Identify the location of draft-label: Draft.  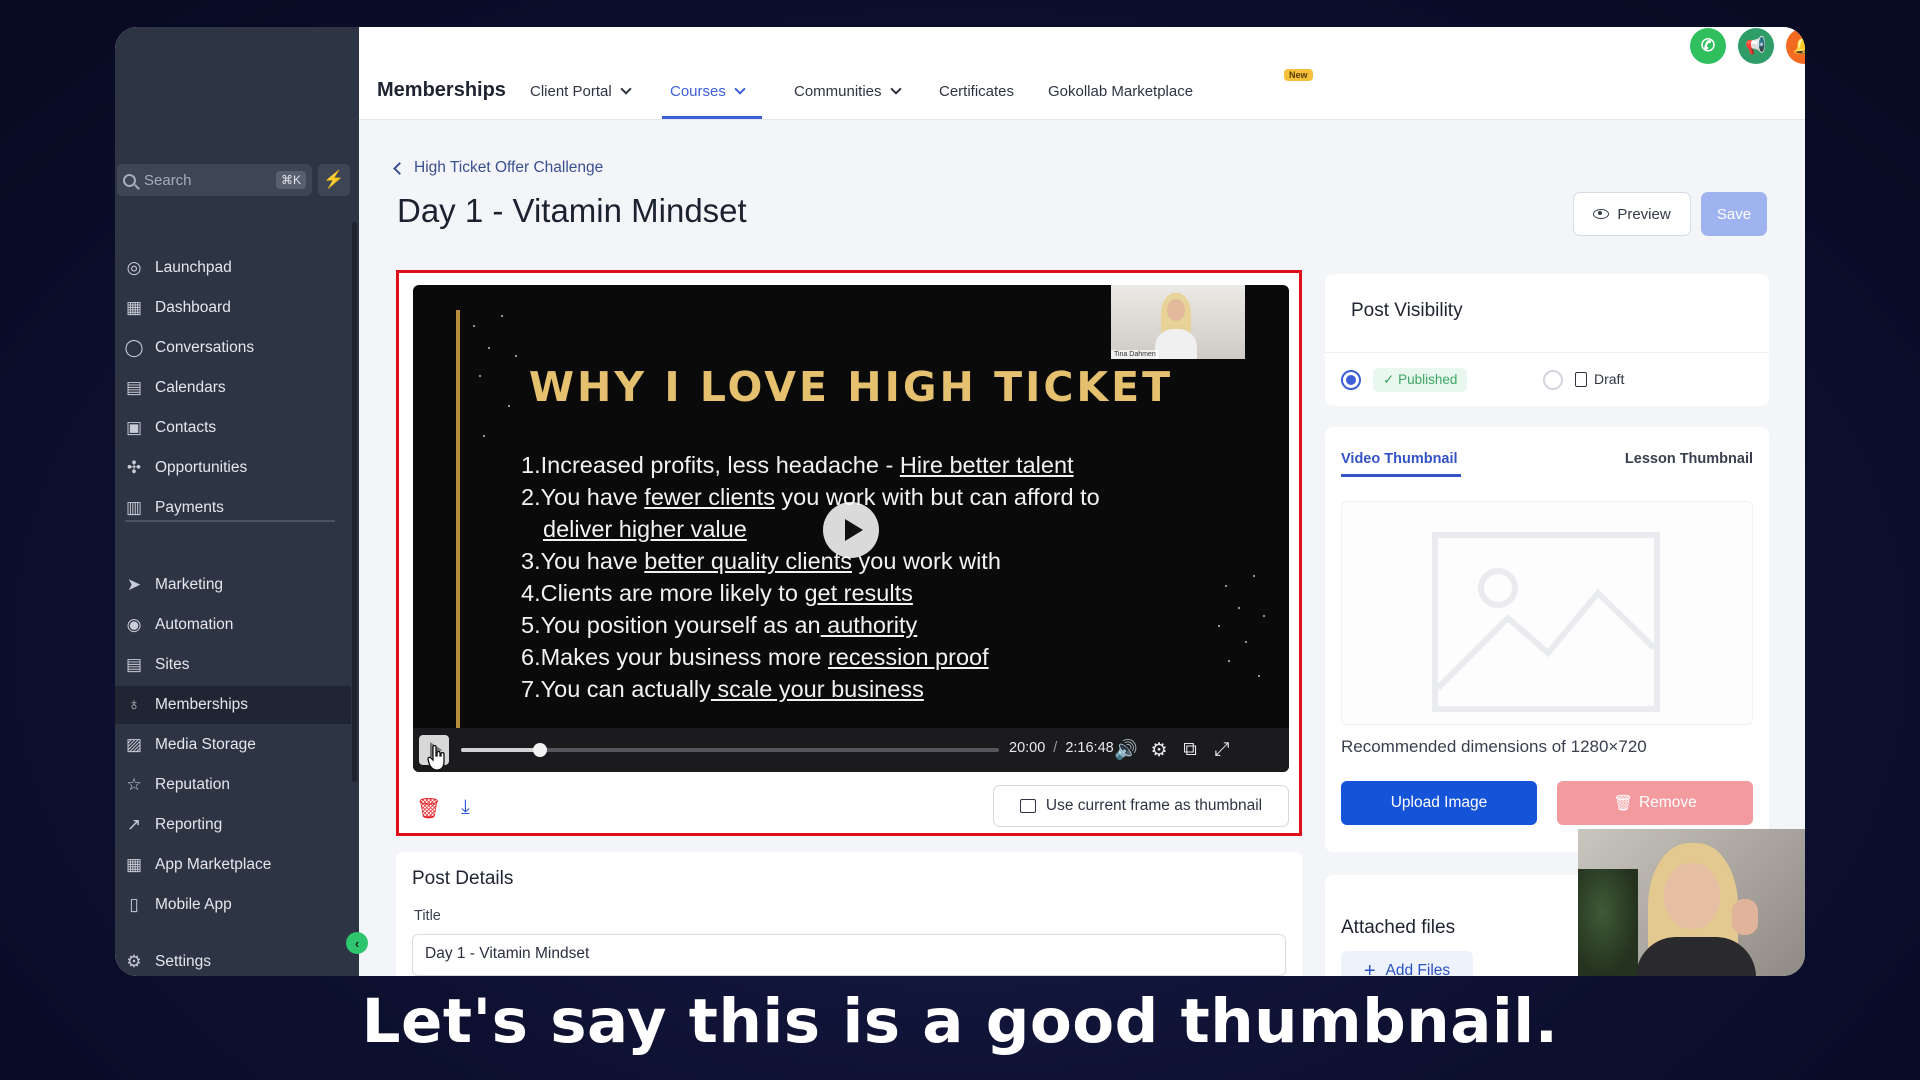
(1609, 379).